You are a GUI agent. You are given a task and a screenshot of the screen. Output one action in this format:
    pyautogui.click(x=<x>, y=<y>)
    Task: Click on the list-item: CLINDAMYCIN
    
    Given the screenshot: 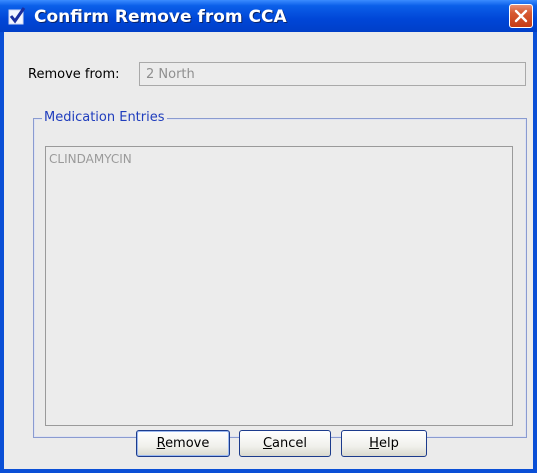 What is the action you would take?
    pyautogui.click(x=90, y=159)
    